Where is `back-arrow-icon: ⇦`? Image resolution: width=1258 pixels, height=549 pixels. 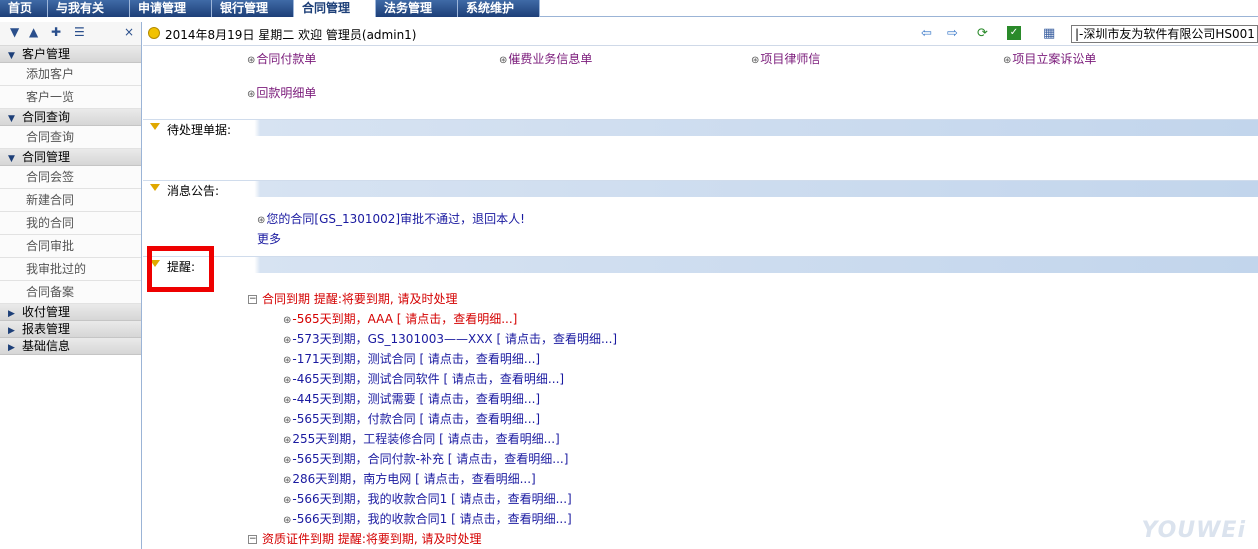
back-arrow-icon: ⇦ is located at coordinates (926, 33).